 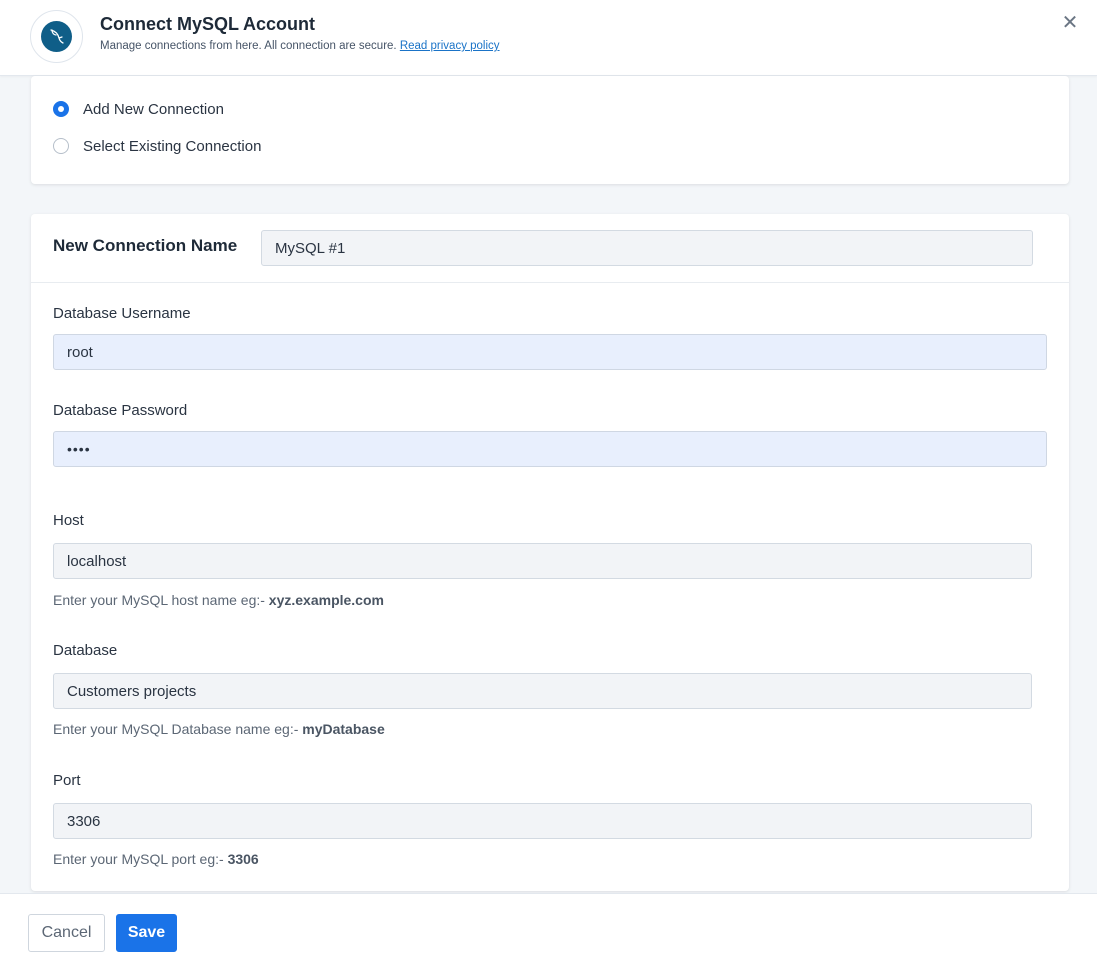 What do you see at coordinates (542, 821) in the screenshot?
I see `port-input: 3306` at bounding box center [542, 821].